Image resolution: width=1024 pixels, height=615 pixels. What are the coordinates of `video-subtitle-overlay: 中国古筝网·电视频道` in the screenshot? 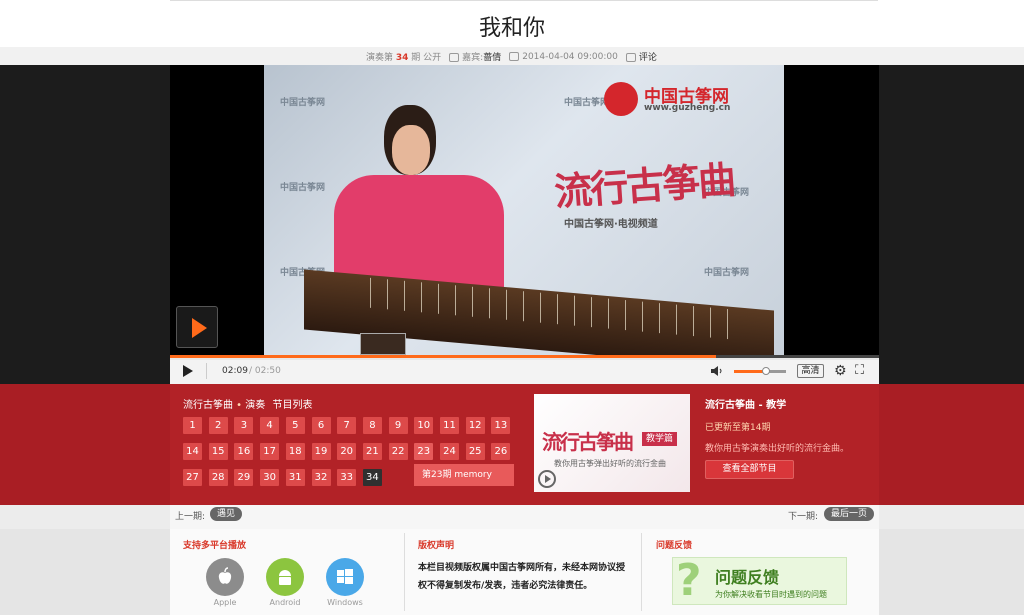 It's located at (611, 224).